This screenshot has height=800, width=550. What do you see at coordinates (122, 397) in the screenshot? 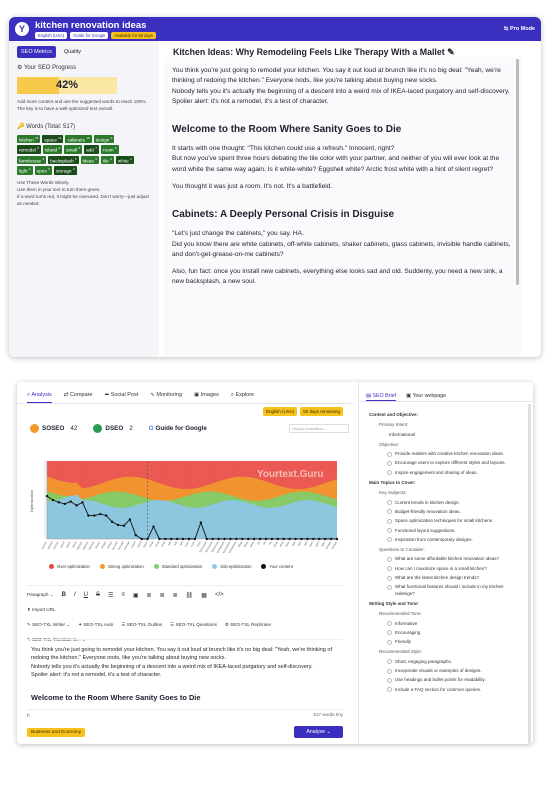
I see `nav-social-post: ➦ Social Post` at bounding box center [122, 397].